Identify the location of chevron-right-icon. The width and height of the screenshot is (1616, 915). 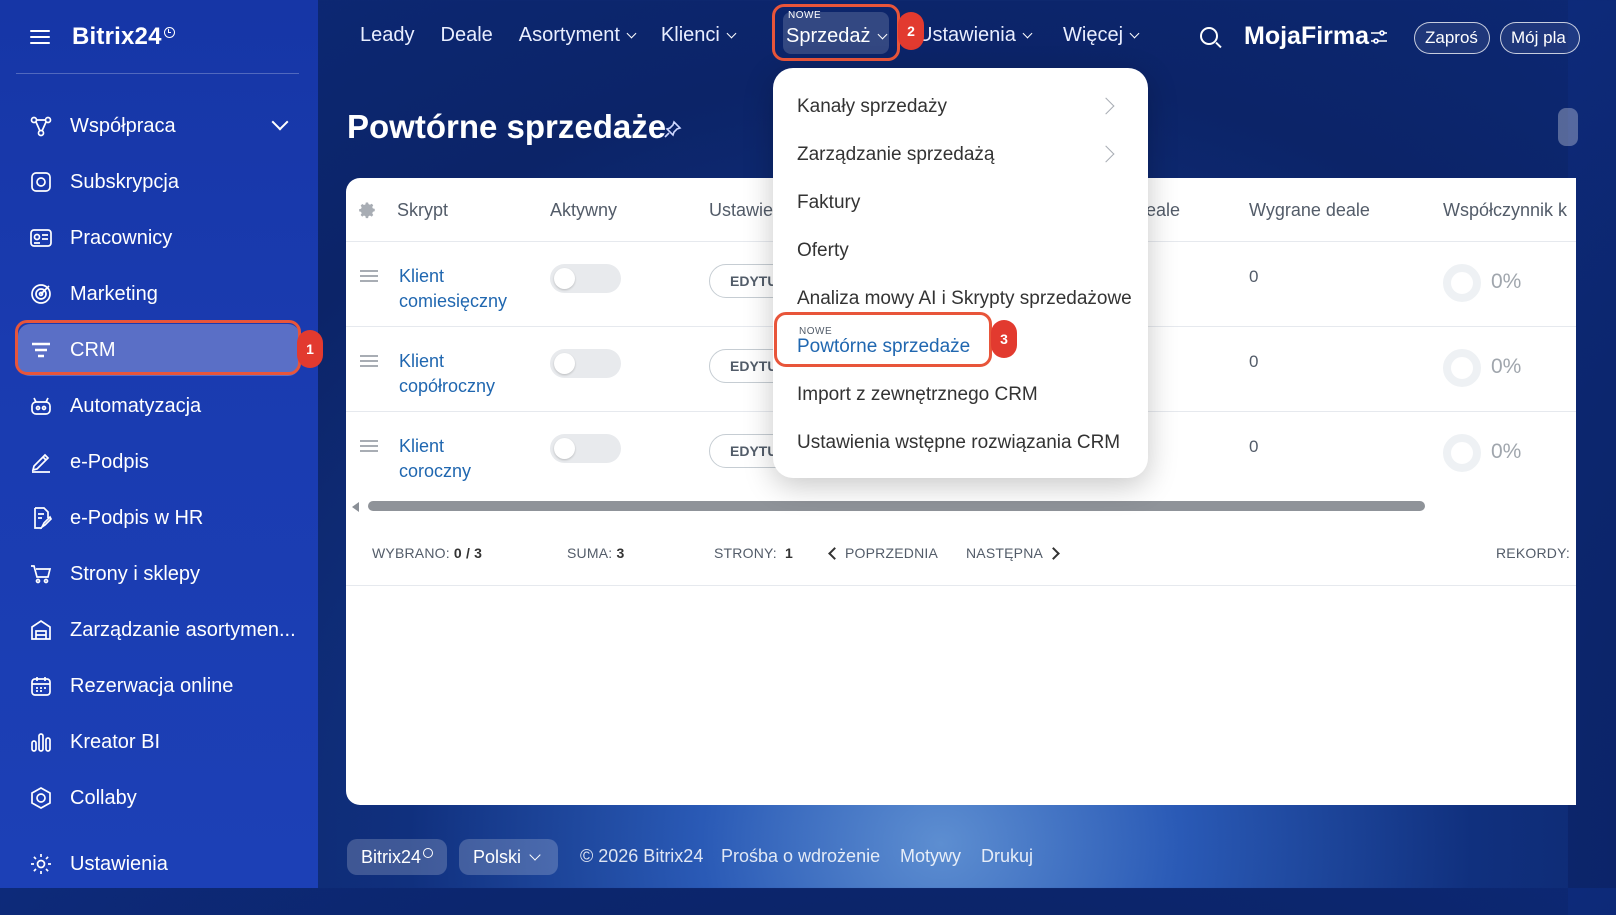
(1106, 154).